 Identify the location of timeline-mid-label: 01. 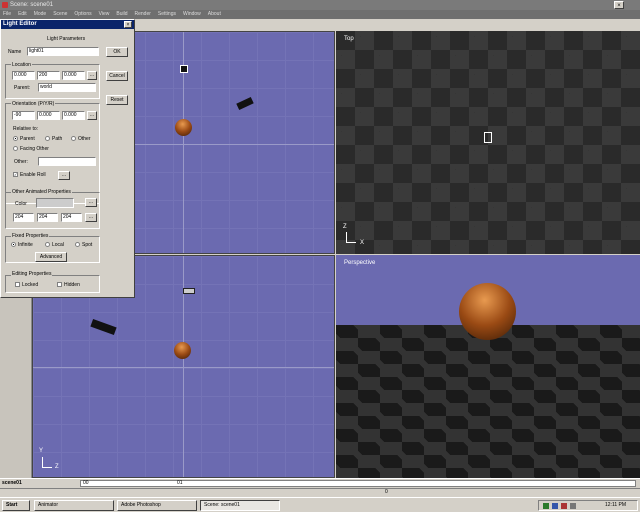
(180, 483).